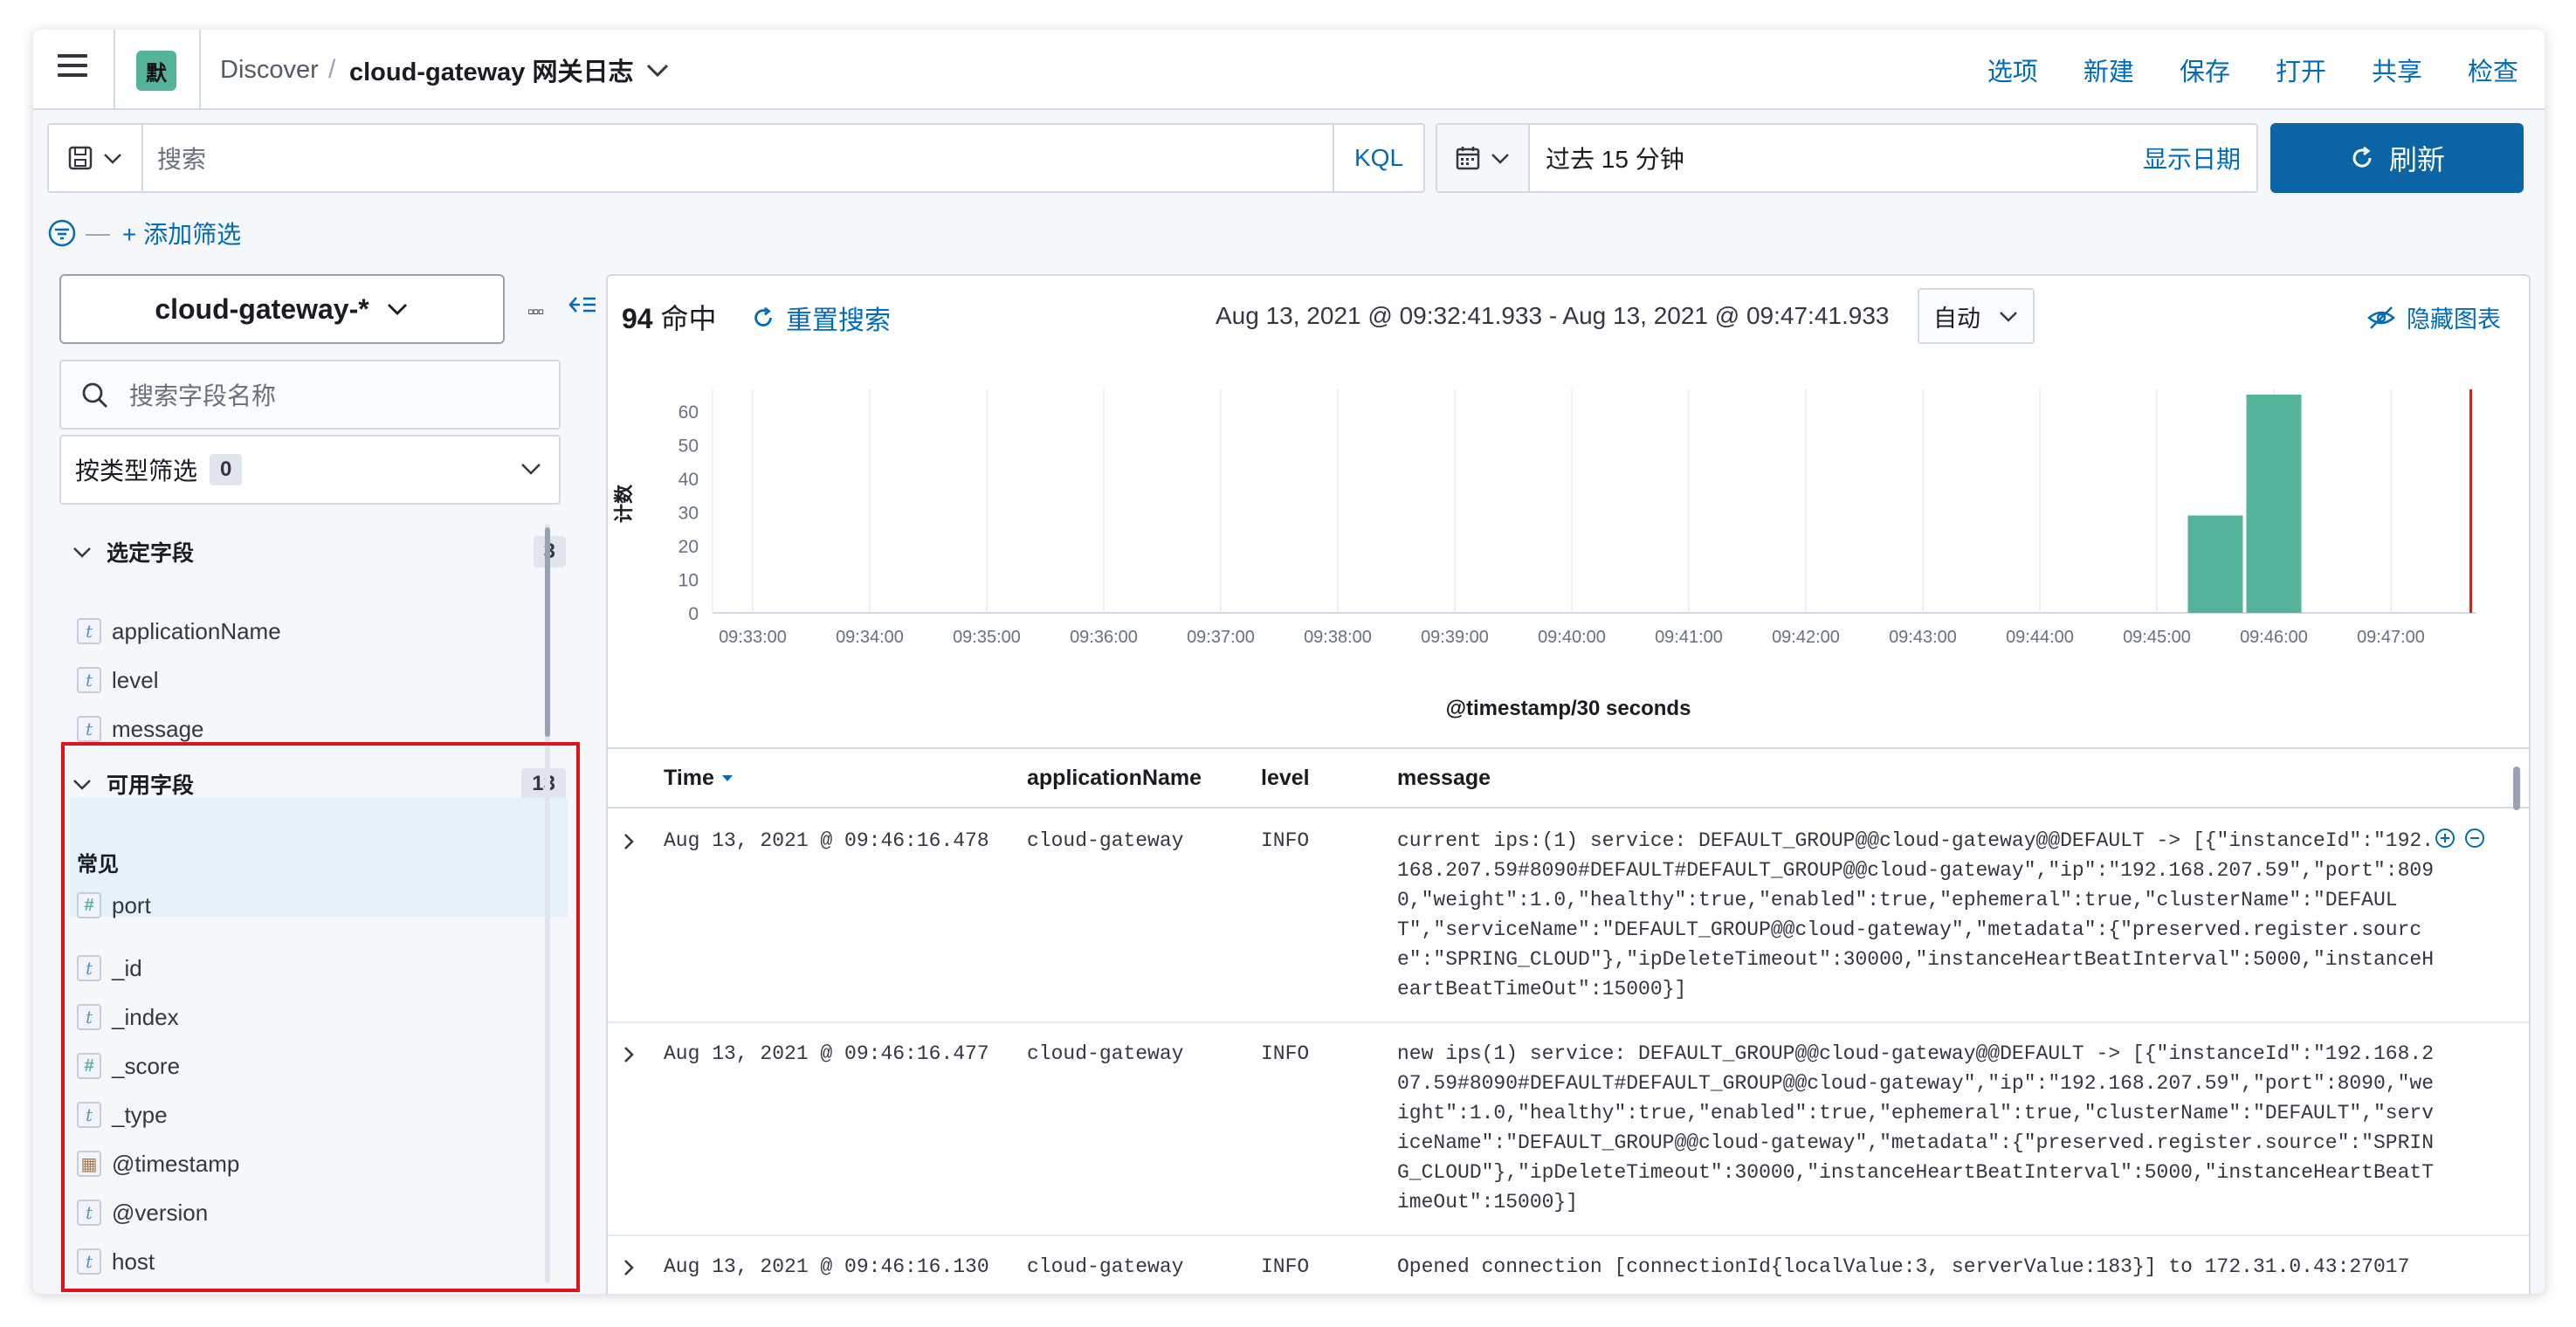 This screenshot has height=1327, width=2576. I want to click on interval-select: 自动, so click(1976, 316).